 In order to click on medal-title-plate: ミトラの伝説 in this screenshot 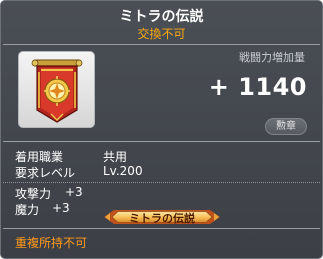, I will do `click(162, 217)`.